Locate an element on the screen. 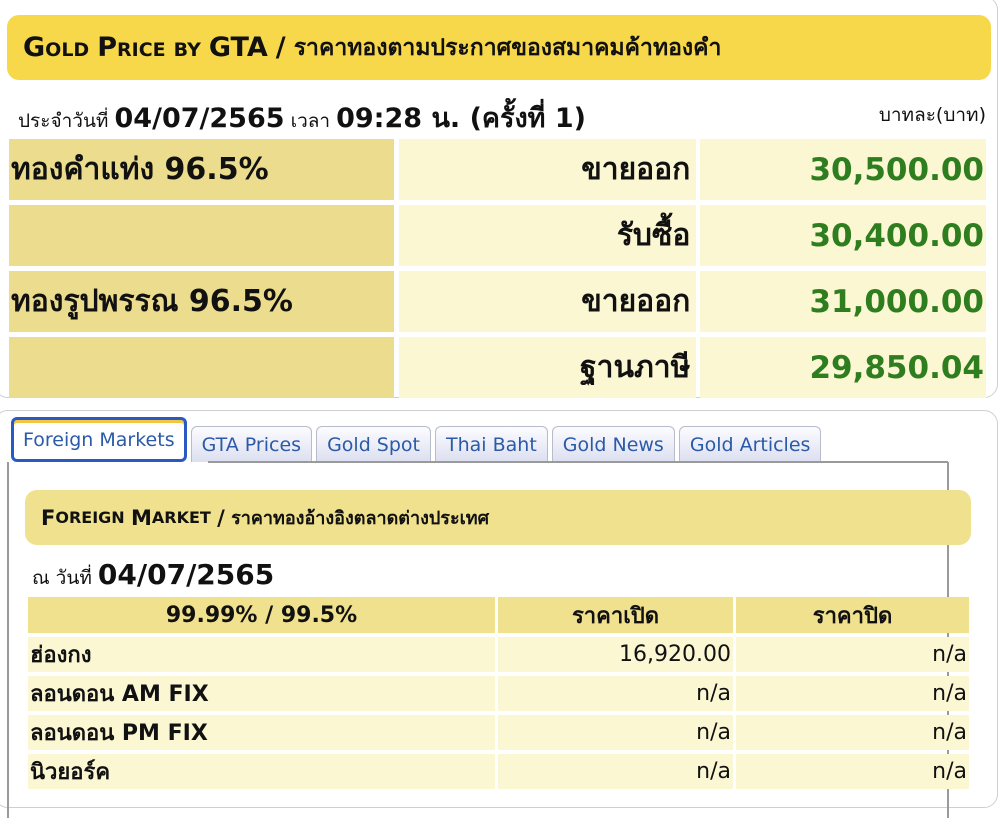 This screenshot has height=818, width=1004. table-row: ฐานภาษี 29,850.04 is located at coordinates (497, 367).